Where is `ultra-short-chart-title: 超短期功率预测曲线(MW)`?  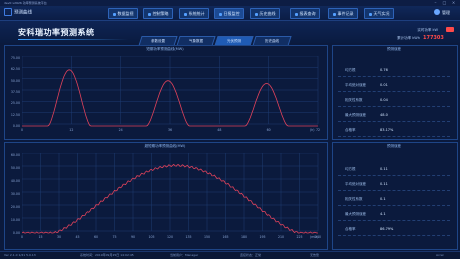
ultra-short-chart-title: 超短期功率预测曲线(MW) is located at coordinates (165, 146).